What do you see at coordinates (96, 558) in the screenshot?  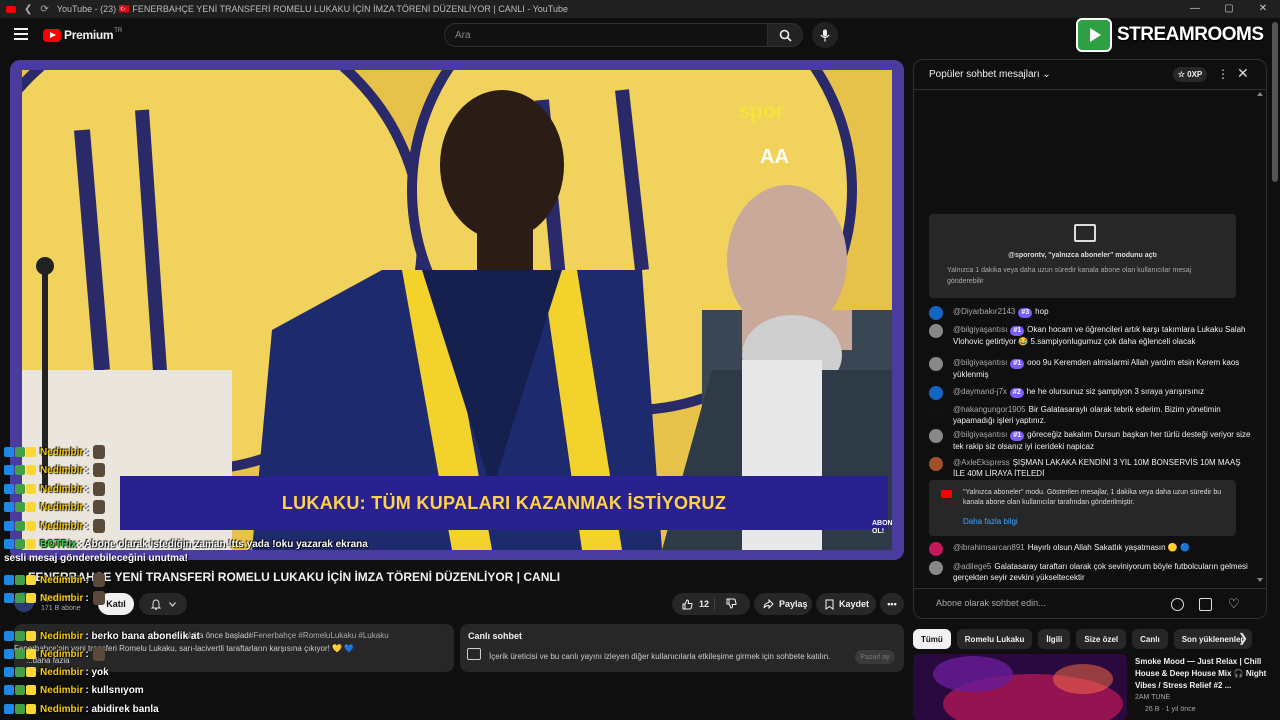 I see `overlay-chat-wrapped-line: sesli mesaj gönderebileceğini unutma!` at bounding box center [96, 558].